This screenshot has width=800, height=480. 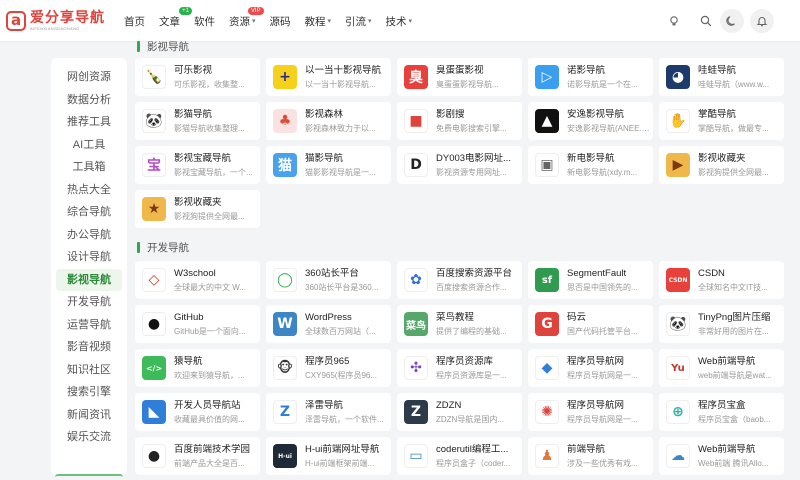 I want to click on nav-item: 引流 ▾, so click(x=358, y=21).